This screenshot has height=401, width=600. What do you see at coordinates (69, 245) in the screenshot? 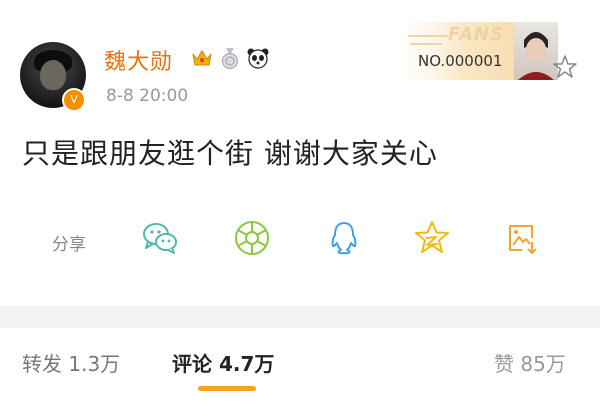
I see `share-label: 分享` at bounding box center [69, 245].